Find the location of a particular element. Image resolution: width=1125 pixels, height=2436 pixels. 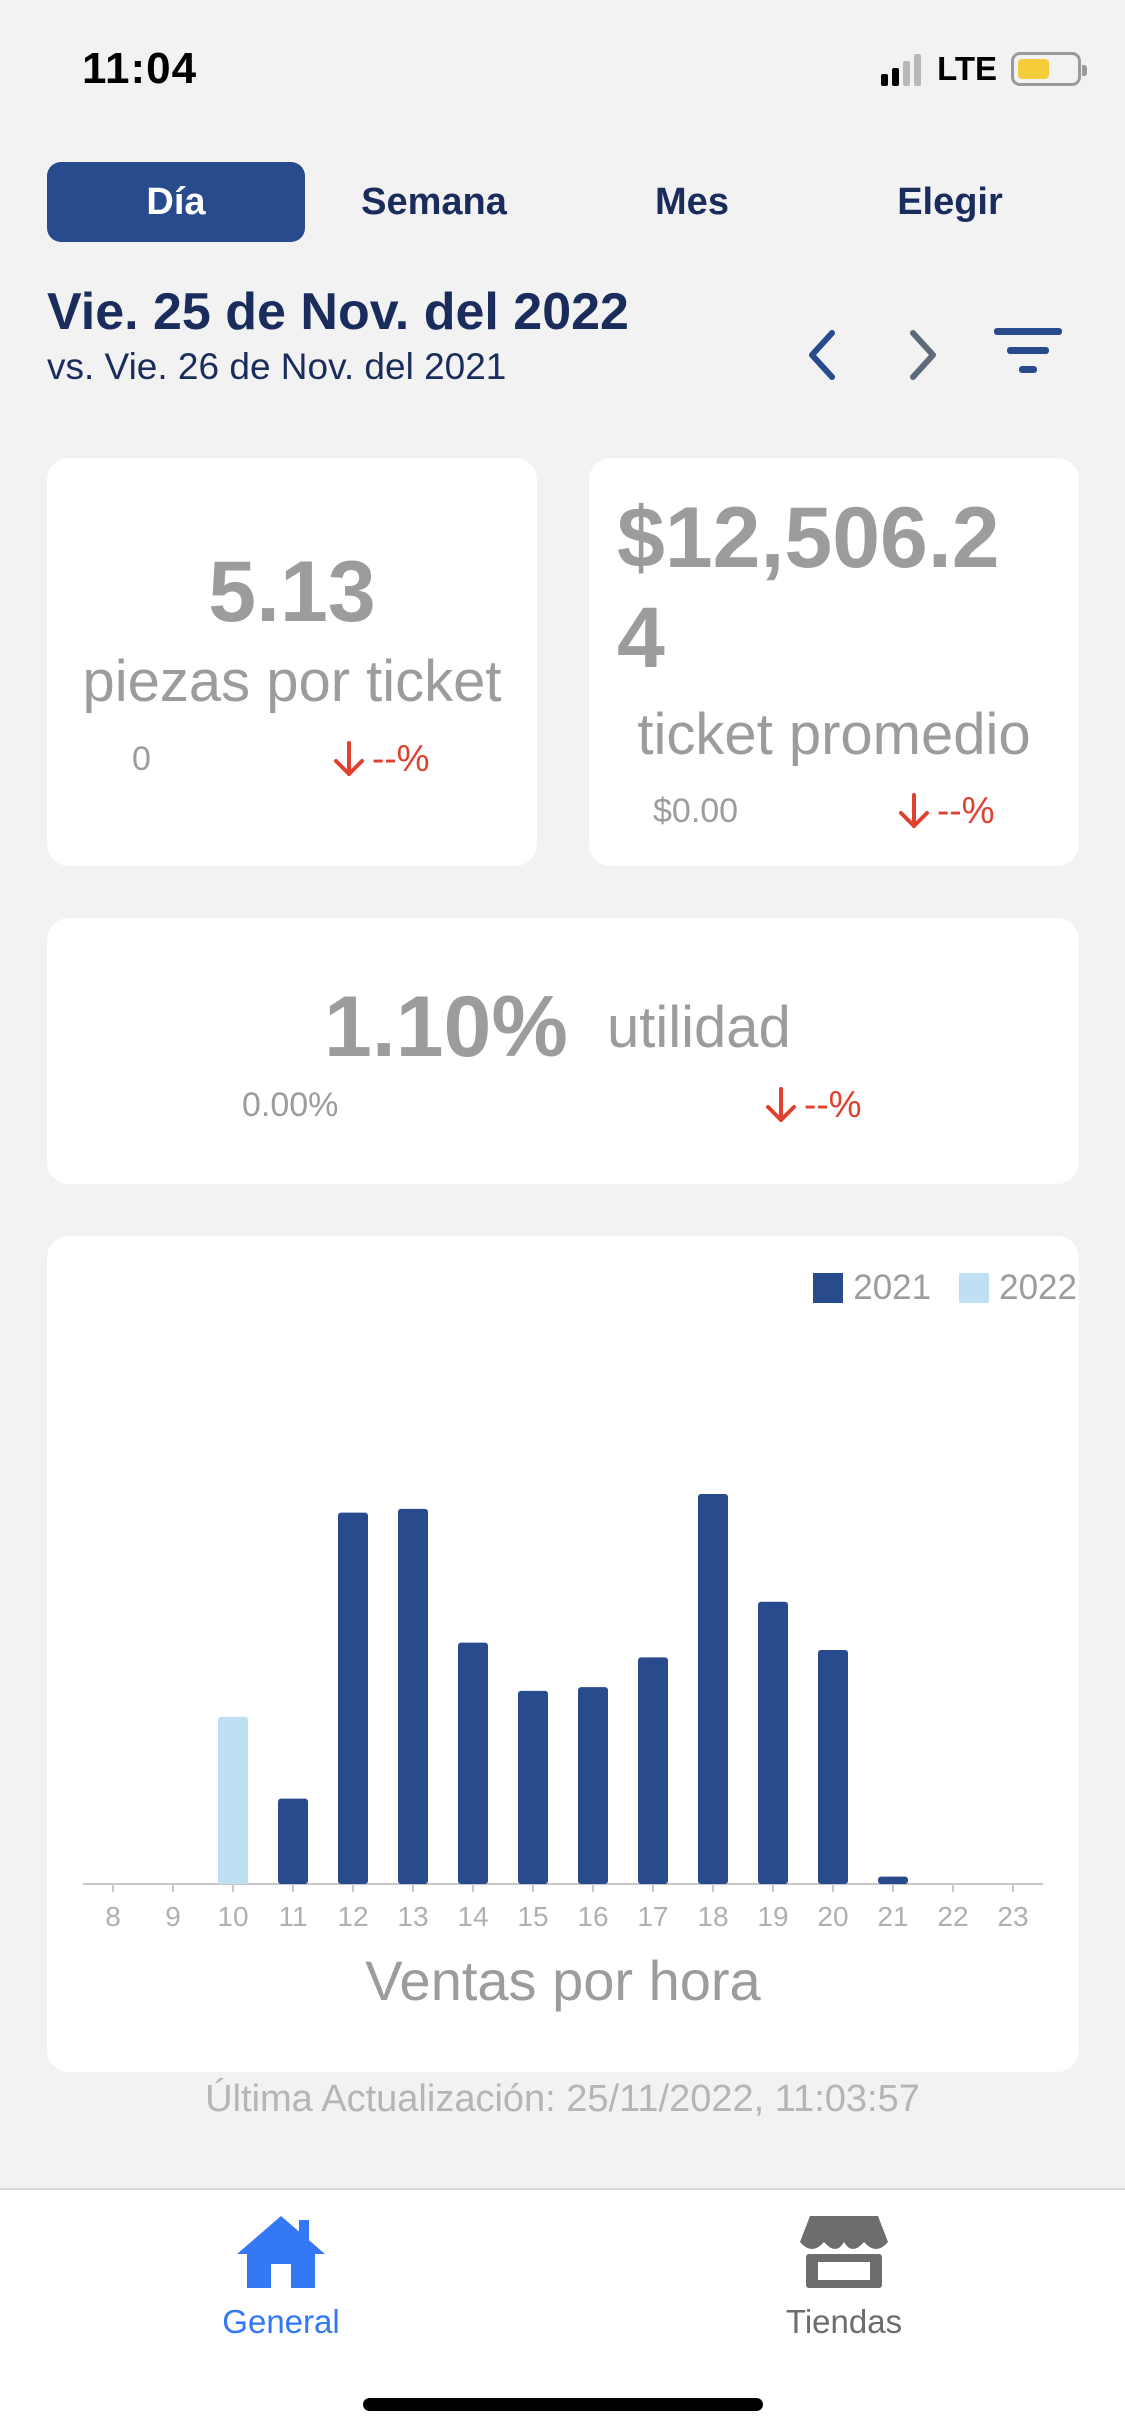

filter-icon is located at coordinates (1028, 350).